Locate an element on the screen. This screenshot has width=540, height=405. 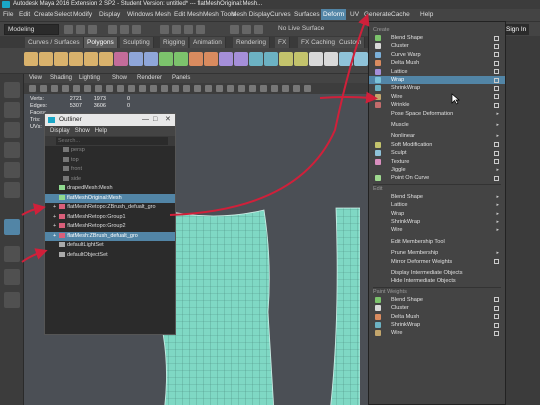
arrow-to-flat-mesh-group is located at coordinates (34, 255).